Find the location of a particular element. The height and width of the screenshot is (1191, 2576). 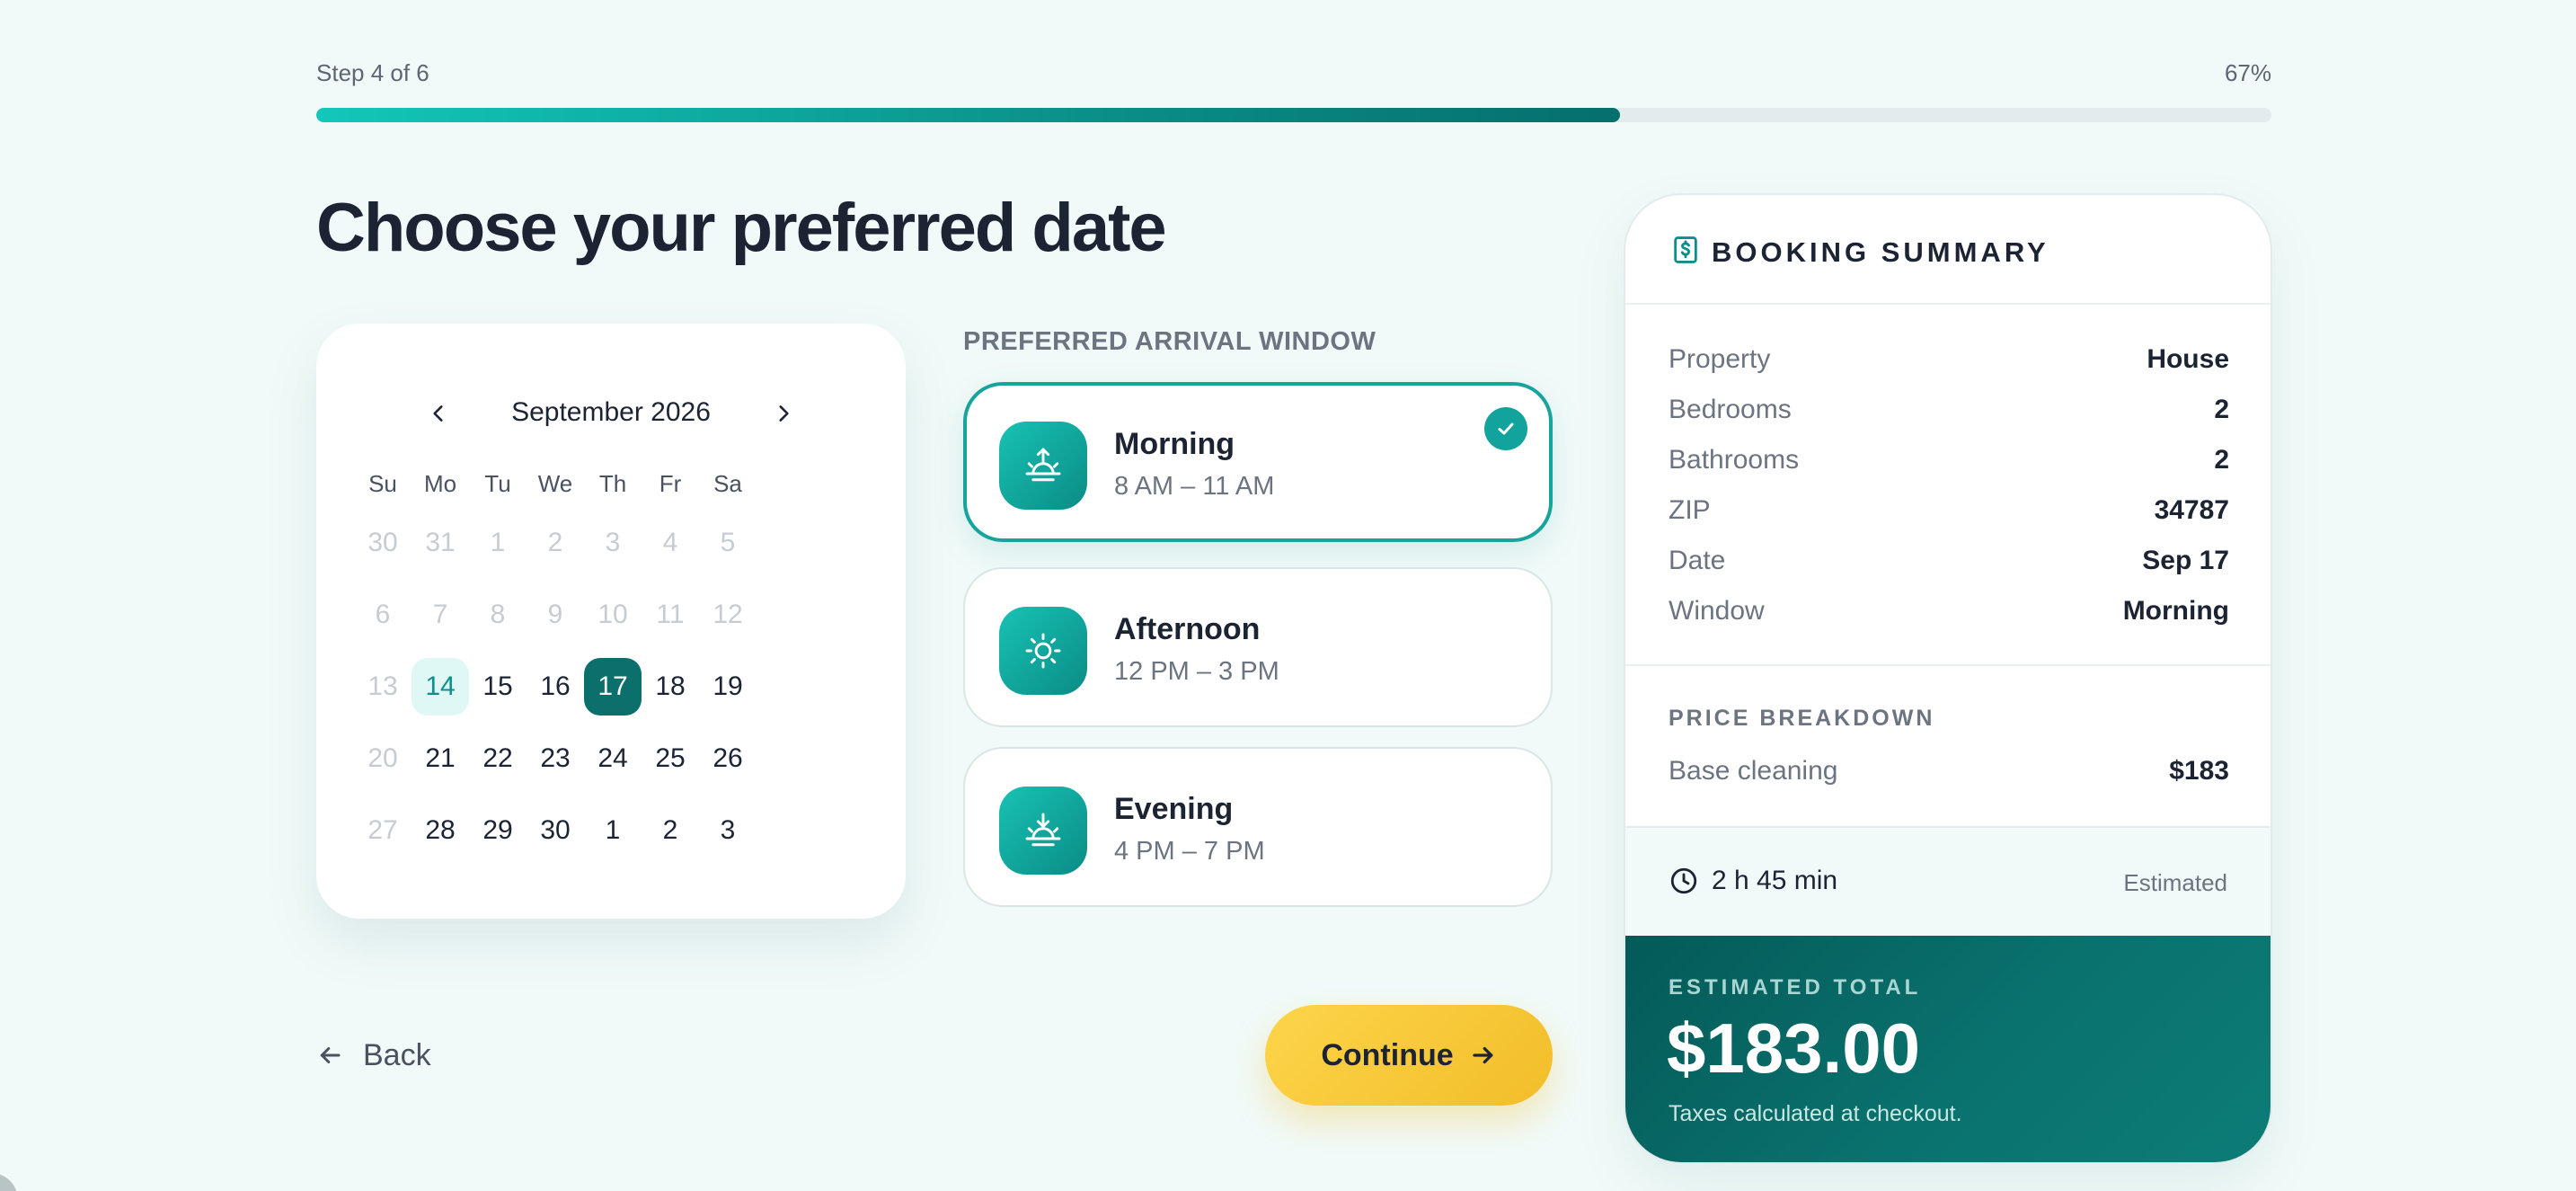

row-label: Property is located at coordinates (1720, 359).